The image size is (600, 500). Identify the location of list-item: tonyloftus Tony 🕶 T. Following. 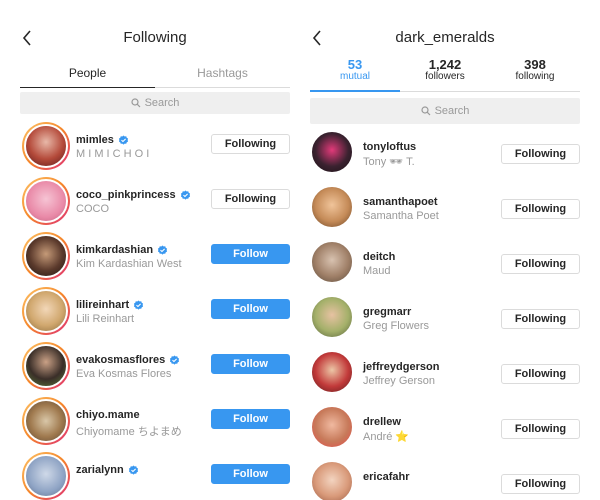
(445, 155).